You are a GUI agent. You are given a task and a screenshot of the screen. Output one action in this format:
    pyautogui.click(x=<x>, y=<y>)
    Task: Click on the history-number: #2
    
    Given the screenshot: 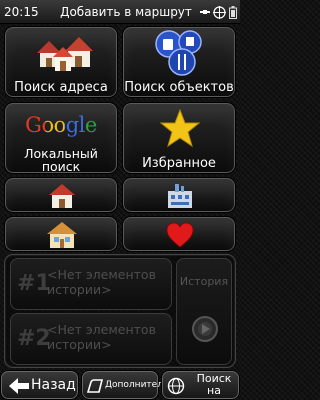 What is the action you would take?
    pyautogui.click(x=34, y=338)
    